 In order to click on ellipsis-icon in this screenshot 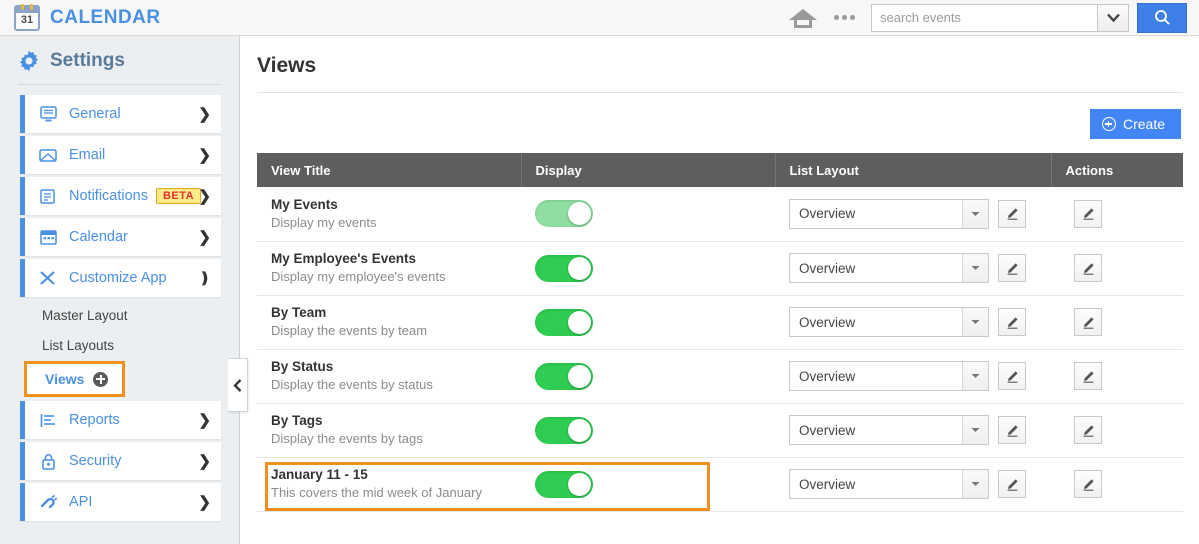, I will do `click(844, 17)`.